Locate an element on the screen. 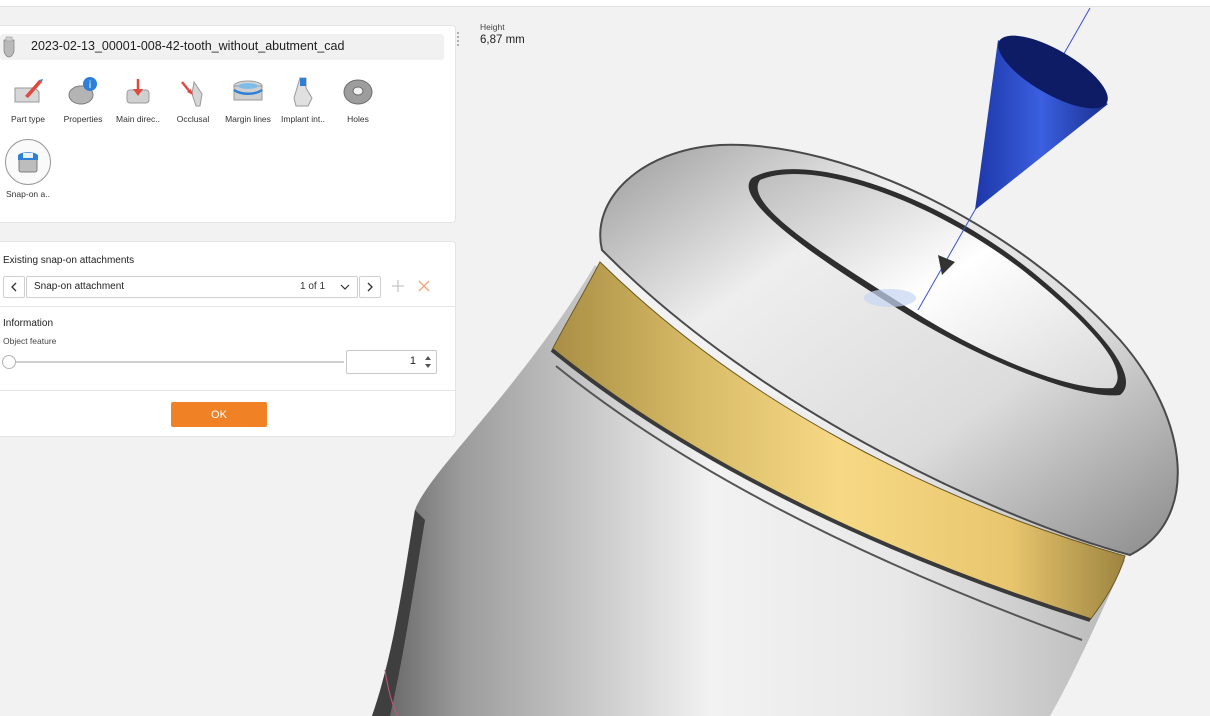  object-feature-value: 1 is located at coordinates (412, 361).